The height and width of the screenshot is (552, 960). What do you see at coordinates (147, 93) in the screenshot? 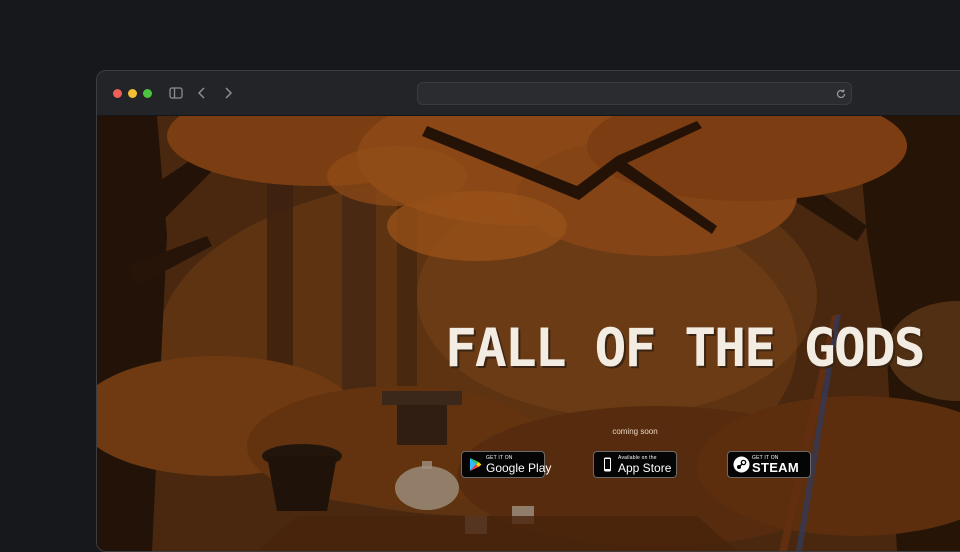
I see `zoom-window-button` at bounding box center [147, 93].